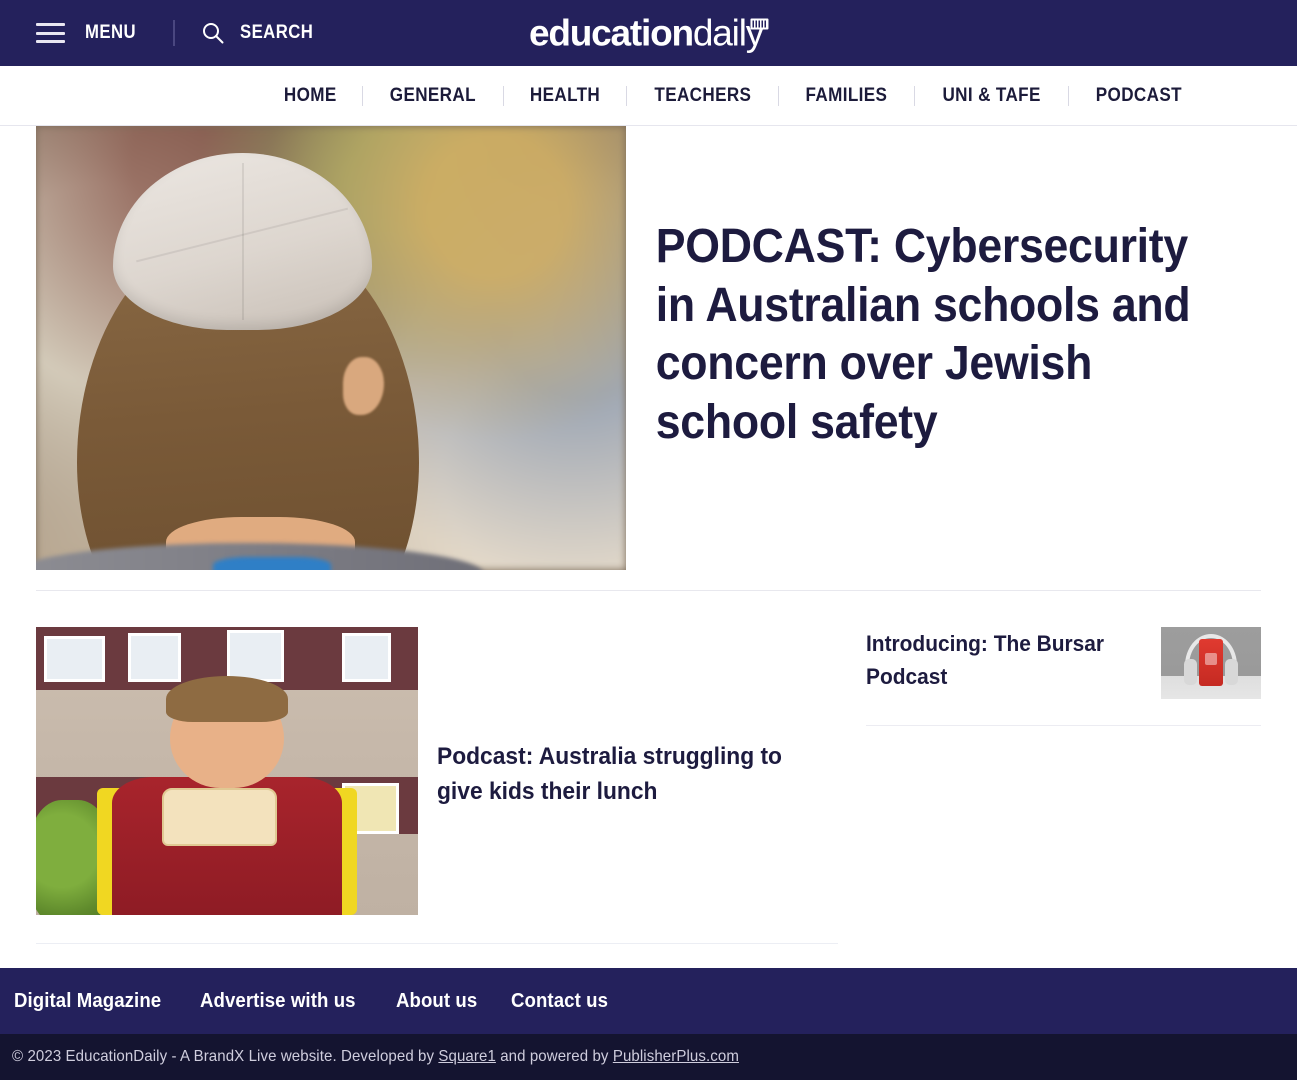  I want to click on book-icon, so click(759, 24).